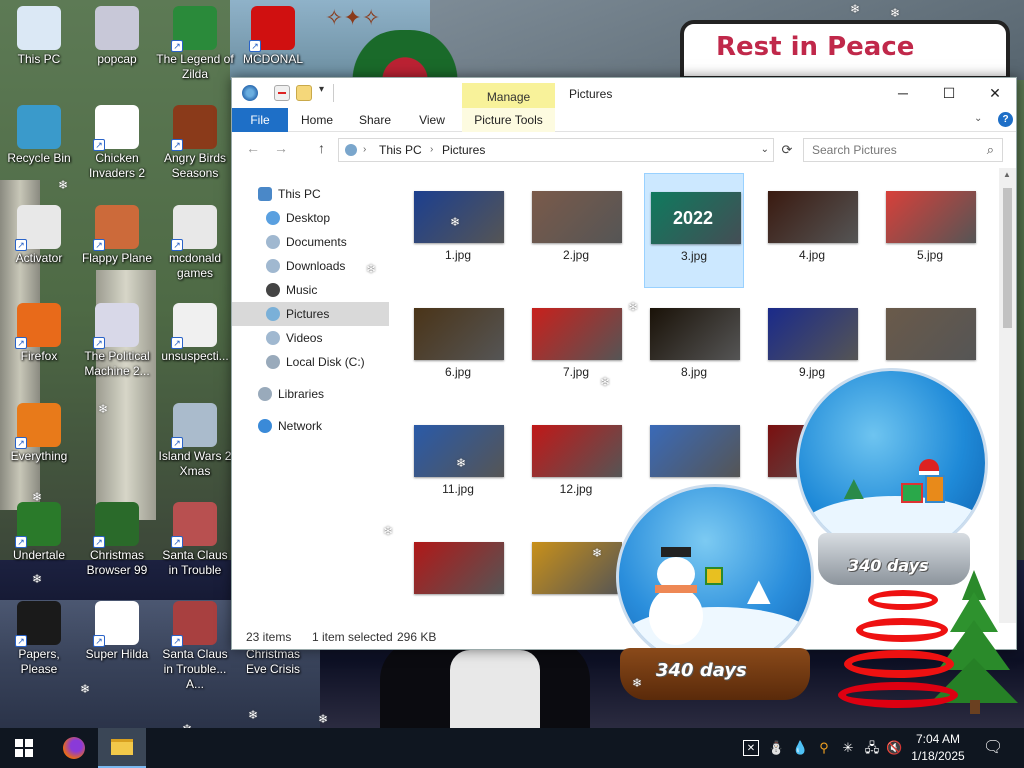 Image resolution: width=1024 pixels, height=768 pixels. Describe the element at coordinates (250, 93) in the screenshot. I see `explorer-app-icon` at that location.